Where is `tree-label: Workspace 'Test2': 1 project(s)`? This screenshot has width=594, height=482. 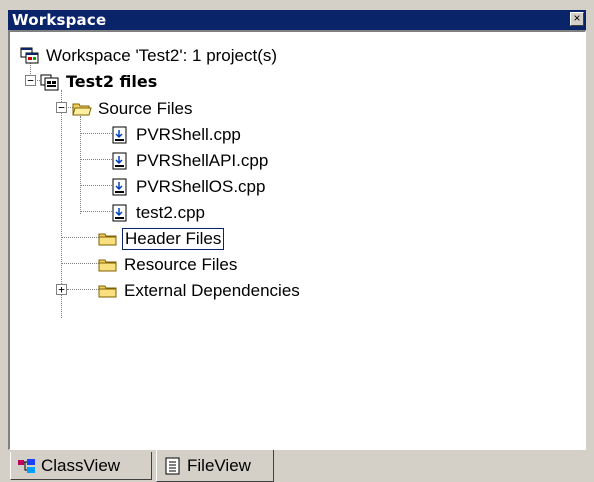
tree-label: Workspace 'Test2': 1 project(s) is located at coordinates (162, 55).